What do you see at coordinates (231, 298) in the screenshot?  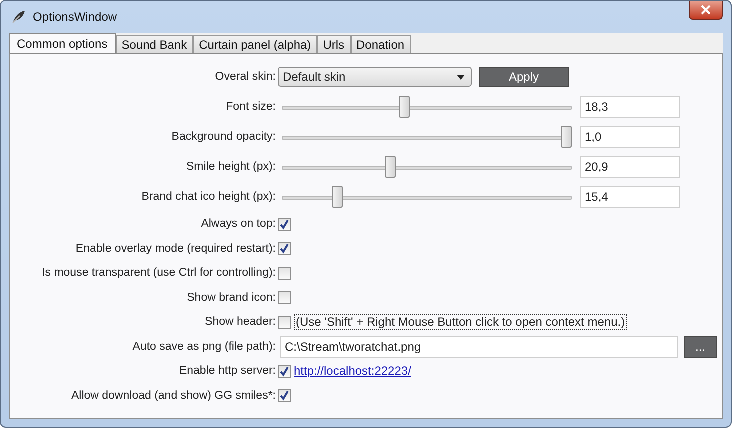 I see `option-label: Show brand icon:` at bounding box center [231, 298].